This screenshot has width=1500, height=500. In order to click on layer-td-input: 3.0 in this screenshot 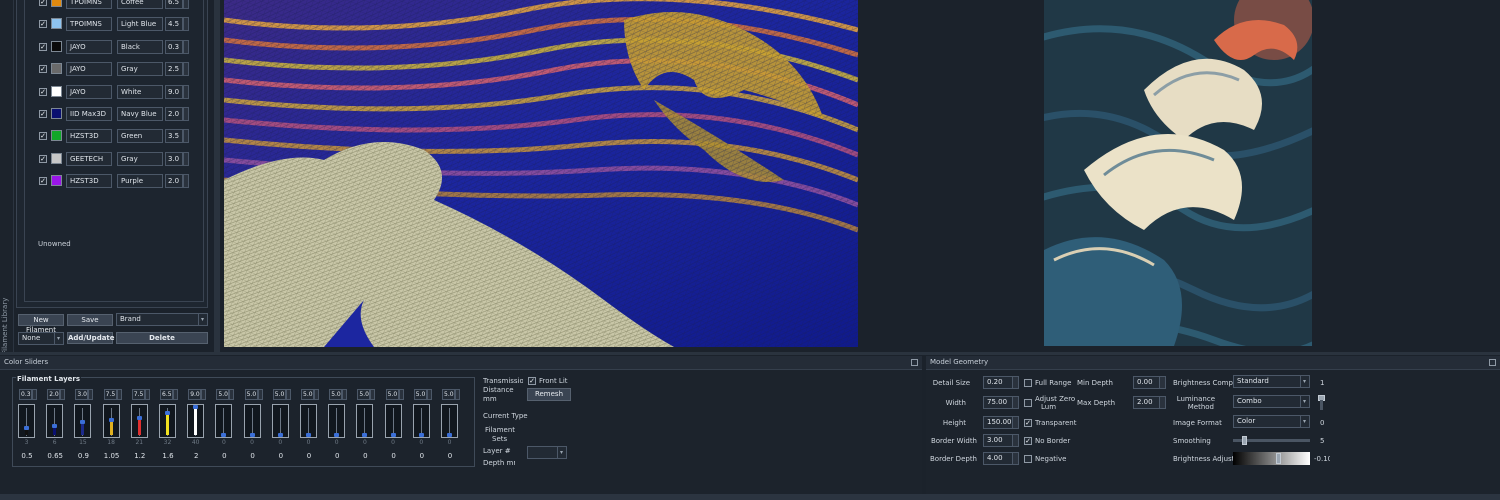, I will do `click(82, 394)`.